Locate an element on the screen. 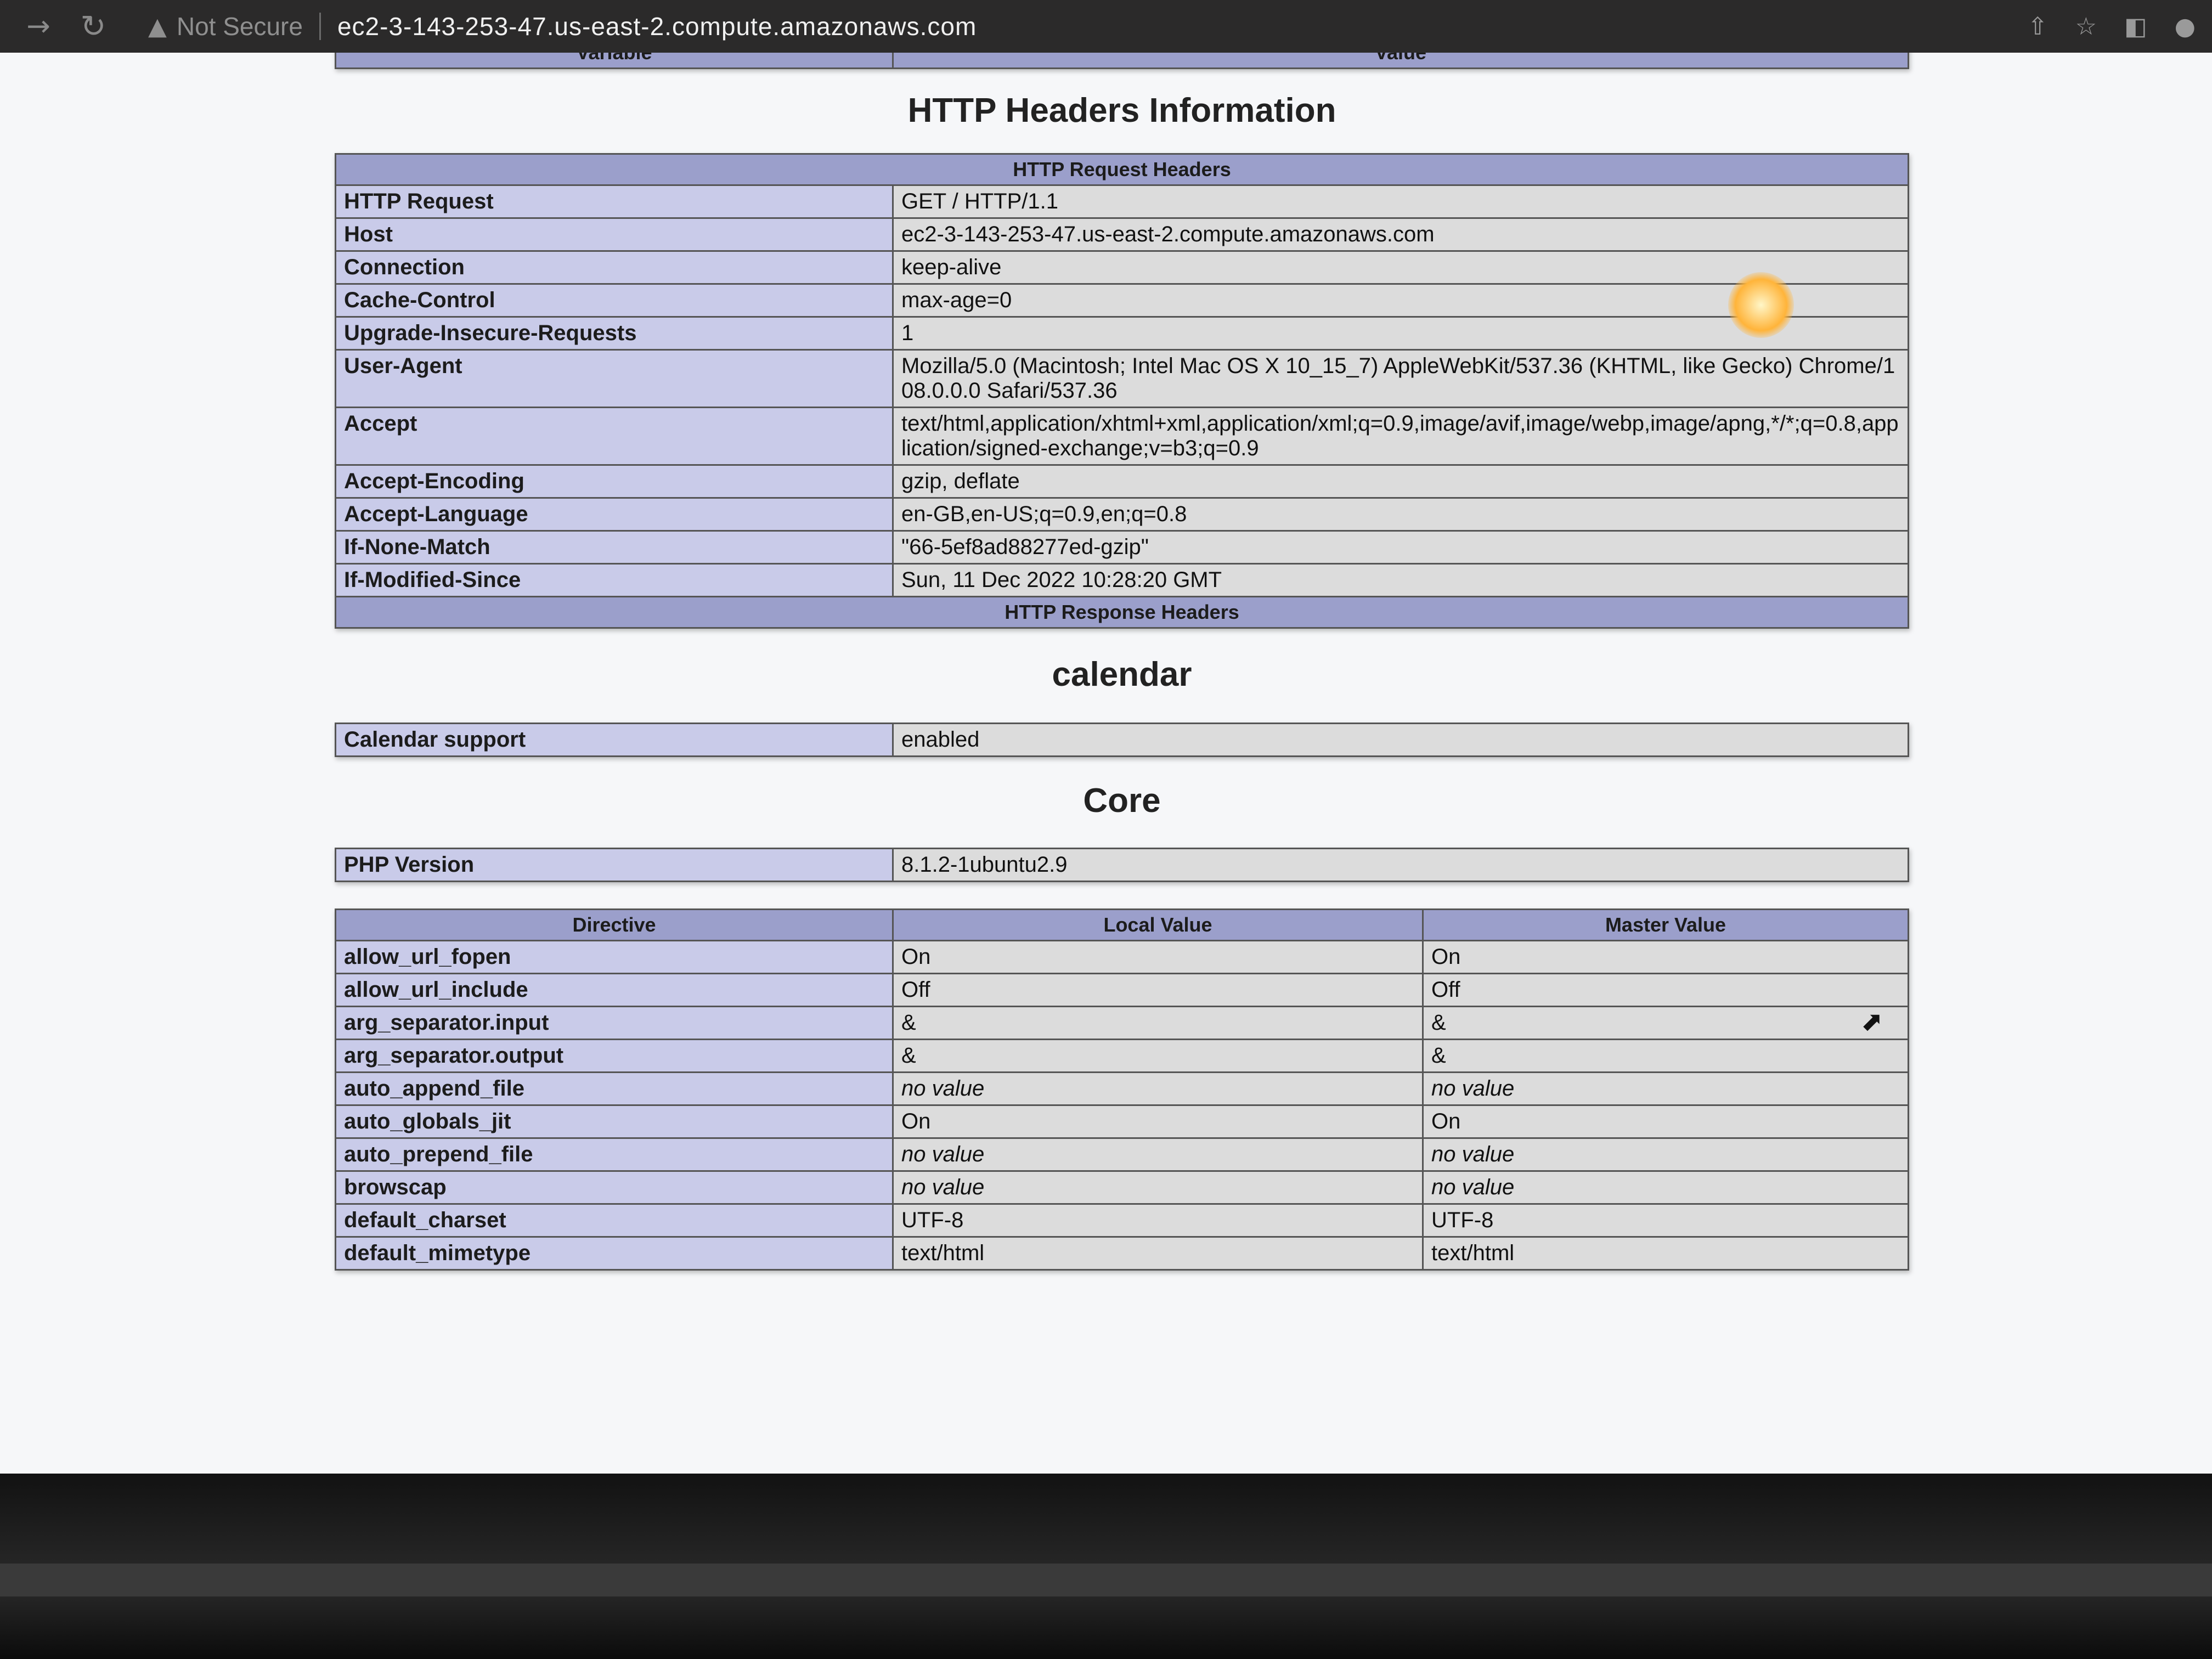 The height and width of the screenshot is (1659, 2212). table-row: Calendar support enabled is located at coordinates (1122, 740).